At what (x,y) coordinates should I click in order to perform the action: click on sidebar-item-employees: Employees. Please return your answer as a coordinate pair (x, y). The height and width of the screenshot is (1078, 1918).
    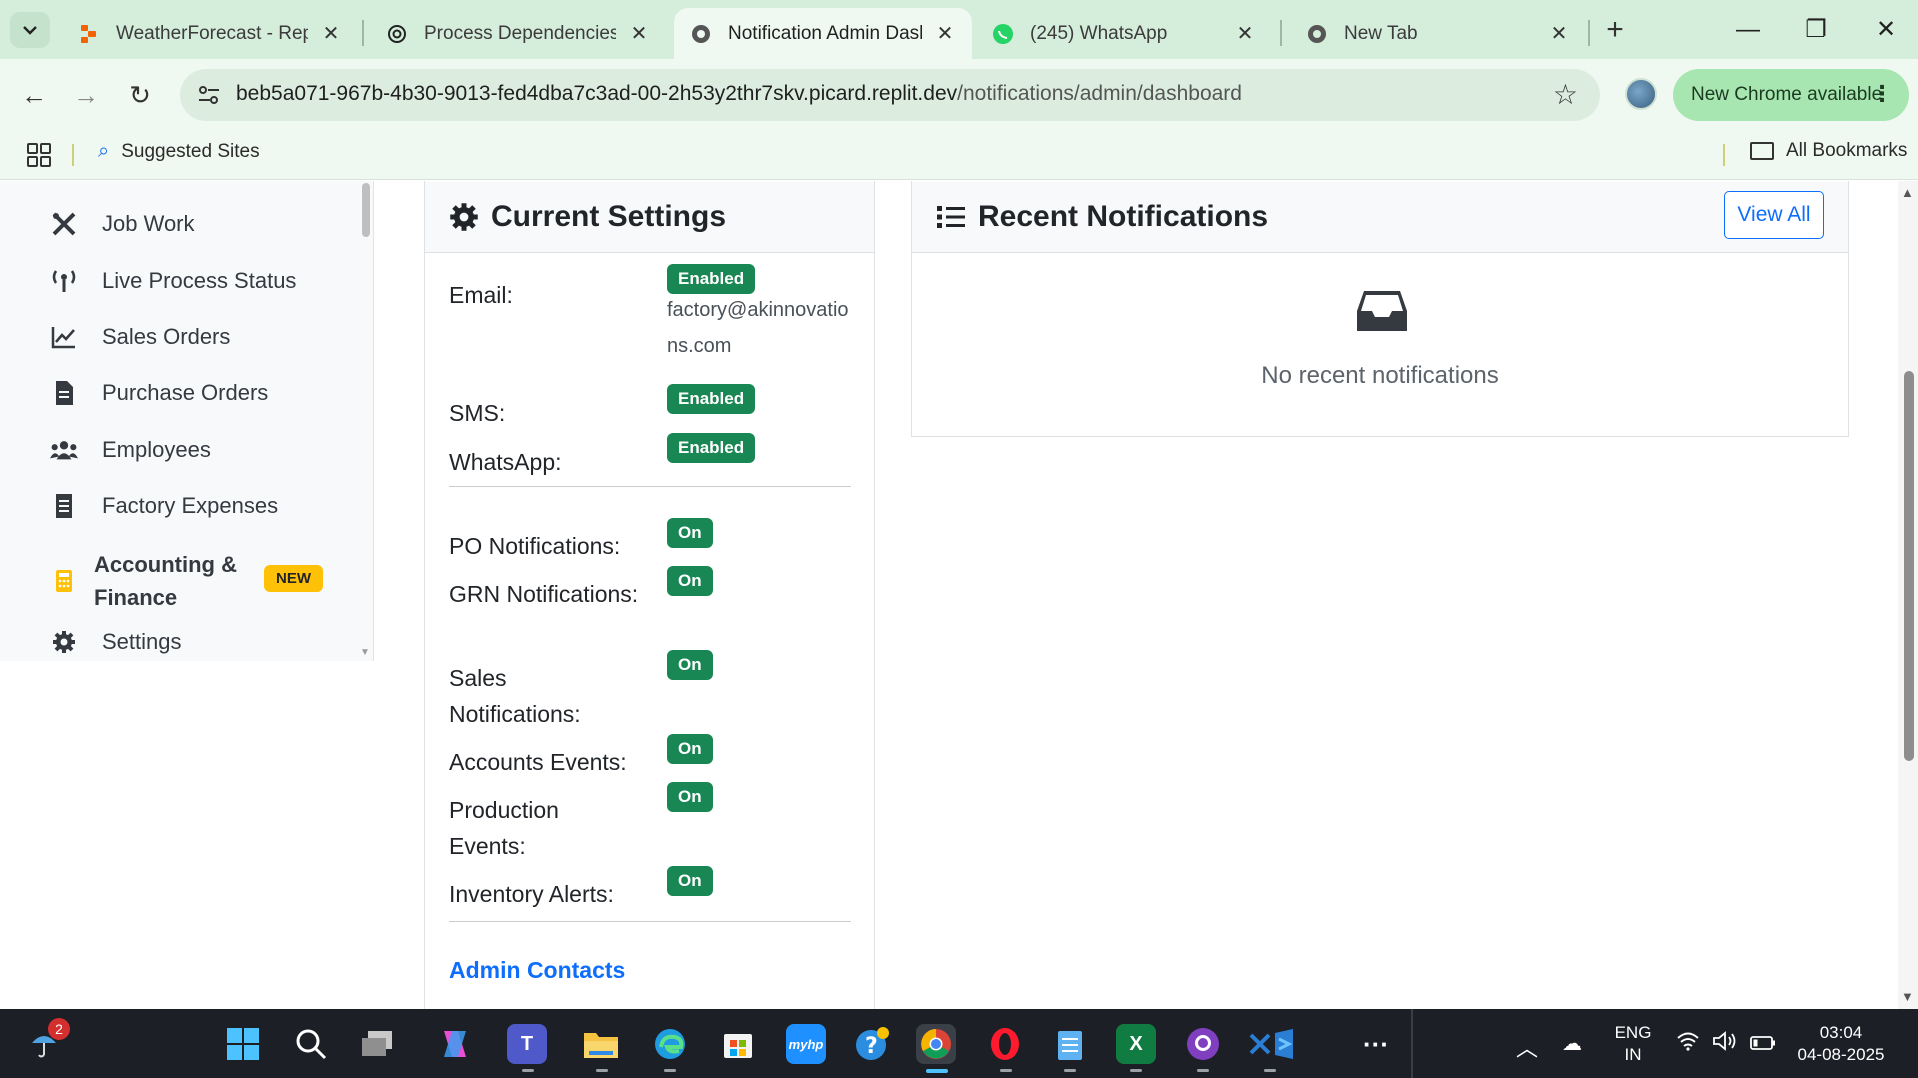
    Looking at the image, I should click on (130, 450).